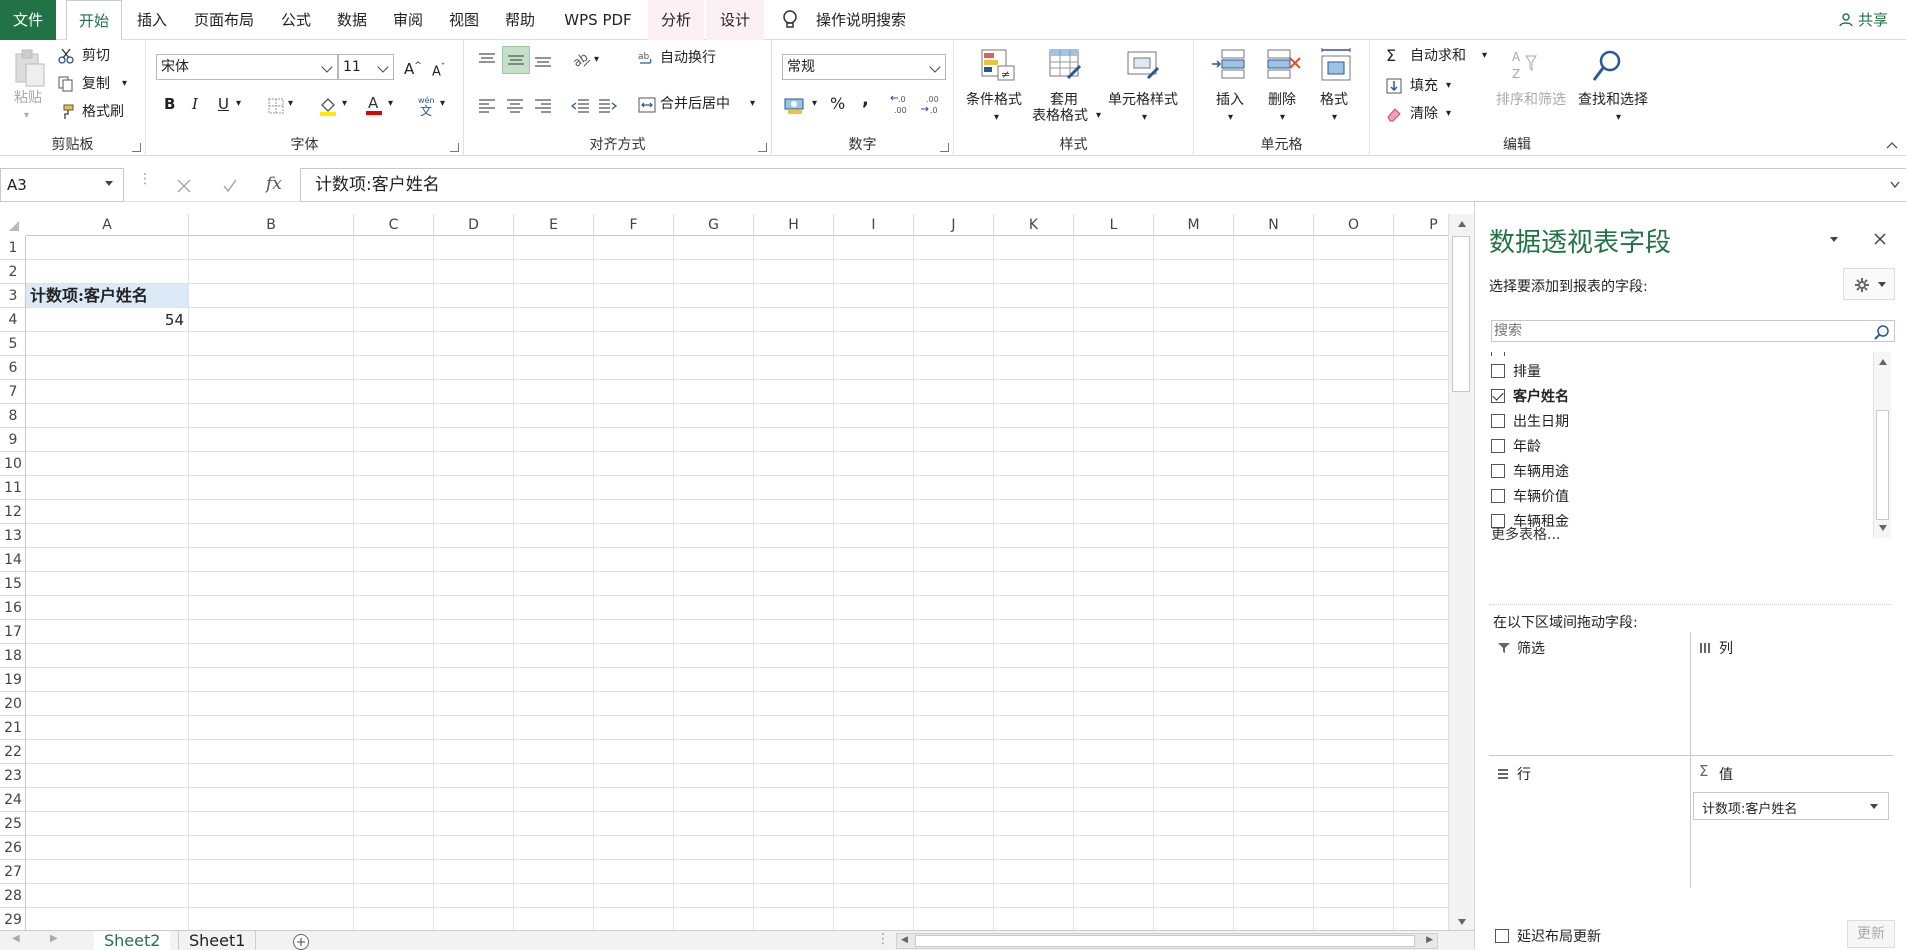 The image size is (1906, 950). What do you see at coordinates (543, 106) in the screenshot?
I see `align-right-icon` at bounding box center [543, 106].